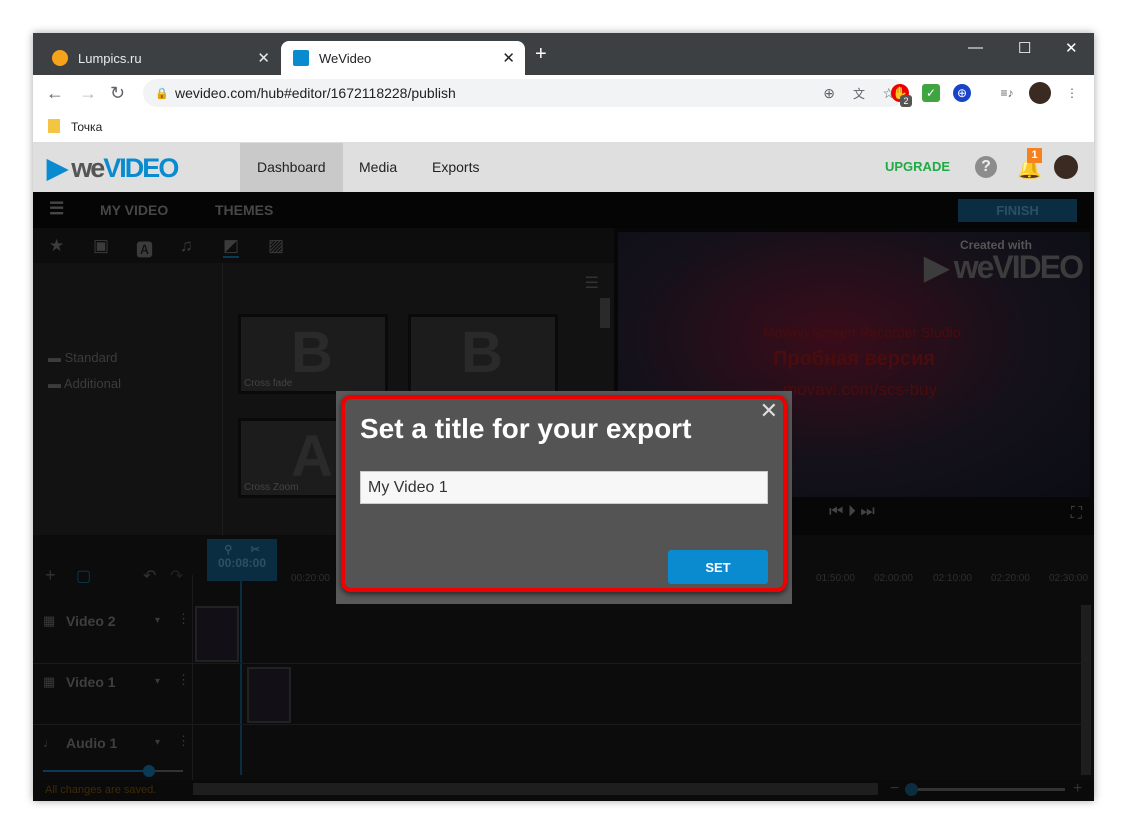  Describe the element at coordinates (222, 399) in the screenshot. I see `divider` at that location.